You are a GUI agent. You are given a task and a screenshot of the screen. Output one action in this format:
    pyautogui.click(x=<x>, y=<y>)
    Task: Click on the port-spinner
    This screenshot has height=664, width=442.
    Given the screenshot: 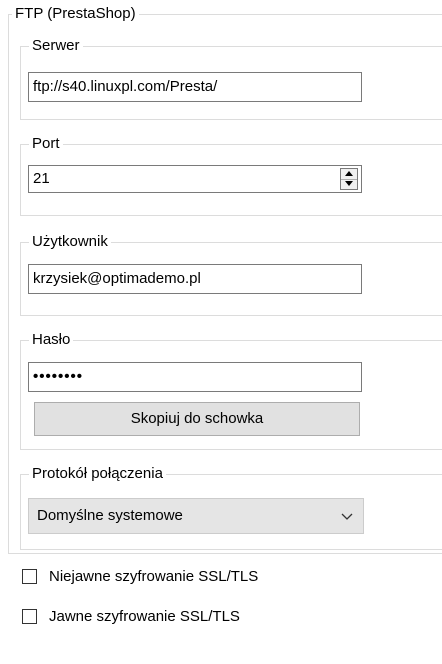 What is the action you would take?
    pyautogui.click(x=349, y=179)
    